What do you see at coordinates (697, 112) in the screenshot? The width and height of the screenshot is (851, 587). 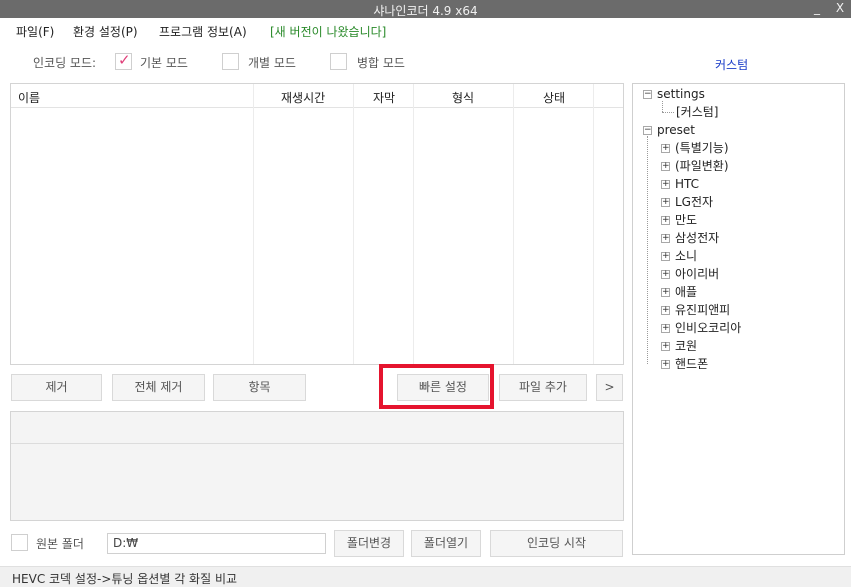 I see `tree-node-custom: [커스텀]` at bounding box center [697, 112].